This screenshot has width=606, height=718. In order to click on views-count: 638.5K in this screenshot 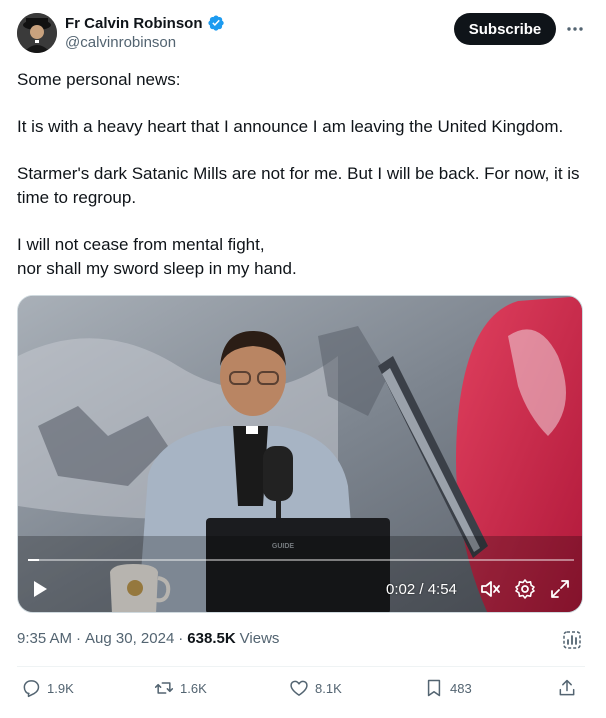, I will do `click(211, 638)`.